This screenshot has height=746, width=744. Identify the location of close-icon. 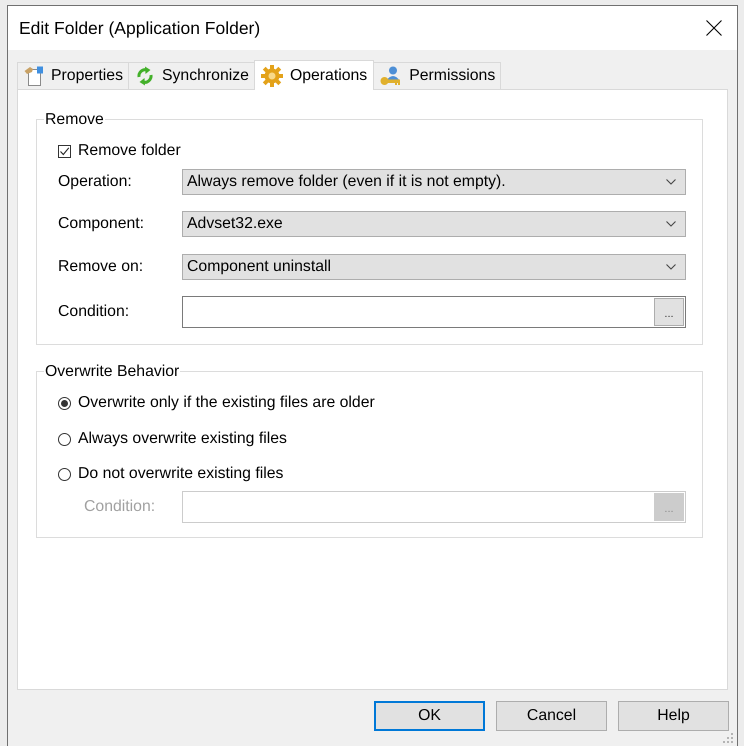
(714, 28).